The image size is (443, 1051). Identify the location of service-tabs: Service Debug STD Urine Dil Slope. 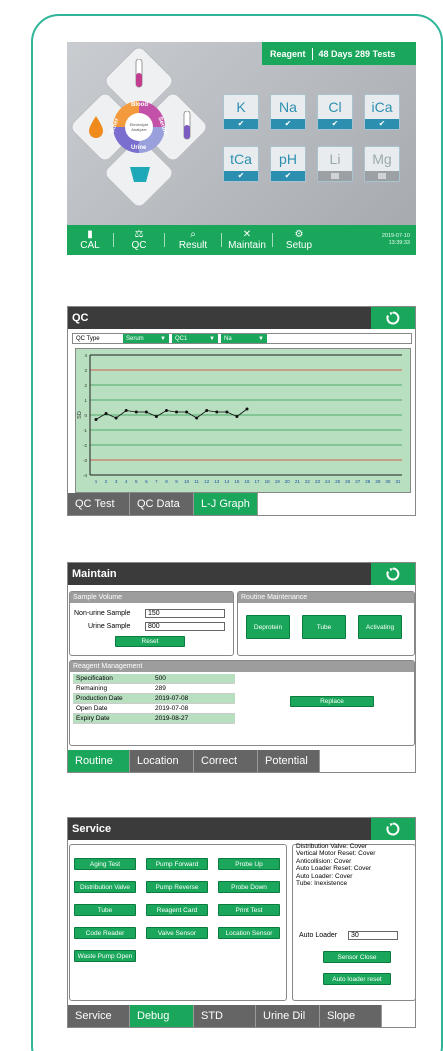
(225, 1016).